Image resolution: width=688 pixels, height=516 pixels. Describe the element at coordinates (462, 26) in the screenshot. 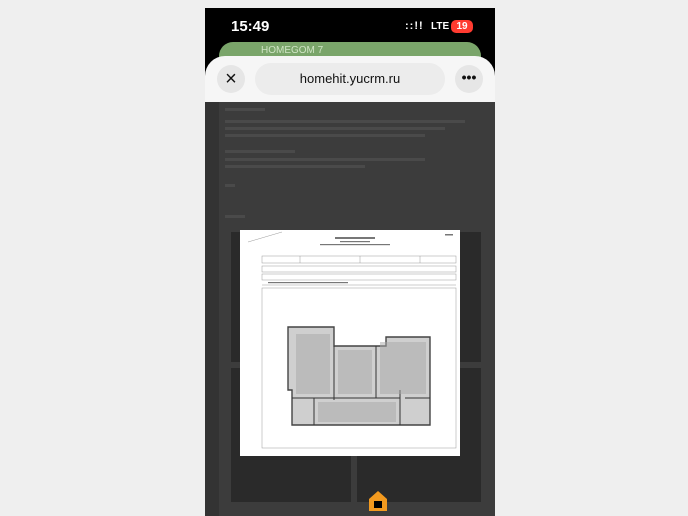

I see `battery-icon: 19` at that location.